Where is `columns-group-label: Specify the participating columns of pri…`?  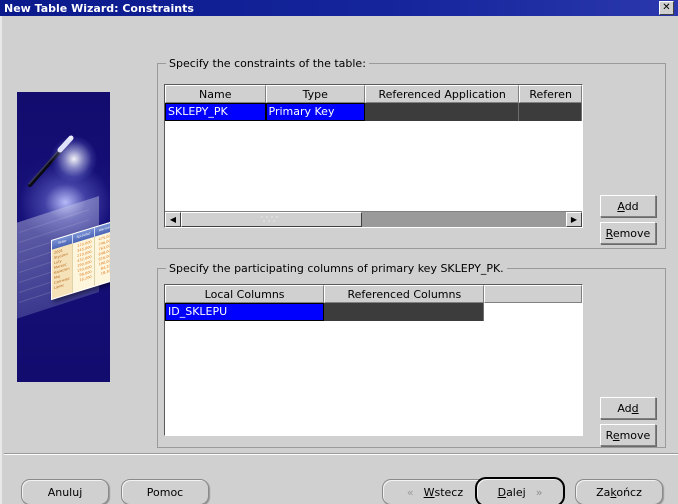 columns-group-label: Specify the participating columns of pri… is located at coordinates (336, 268).